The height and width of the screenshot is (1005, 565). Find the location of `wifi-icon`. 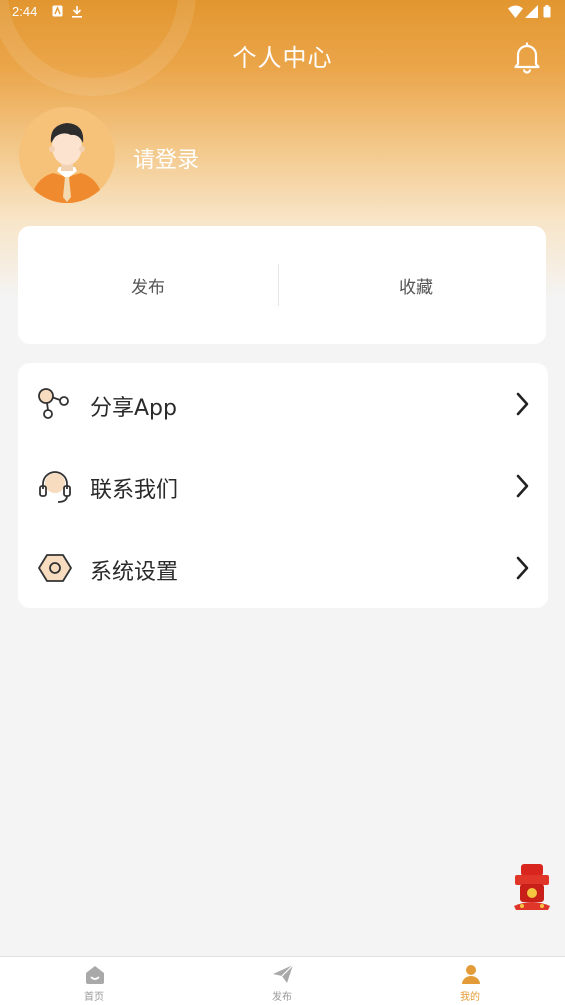

wifi-icon is located at coordinates (515, 11).